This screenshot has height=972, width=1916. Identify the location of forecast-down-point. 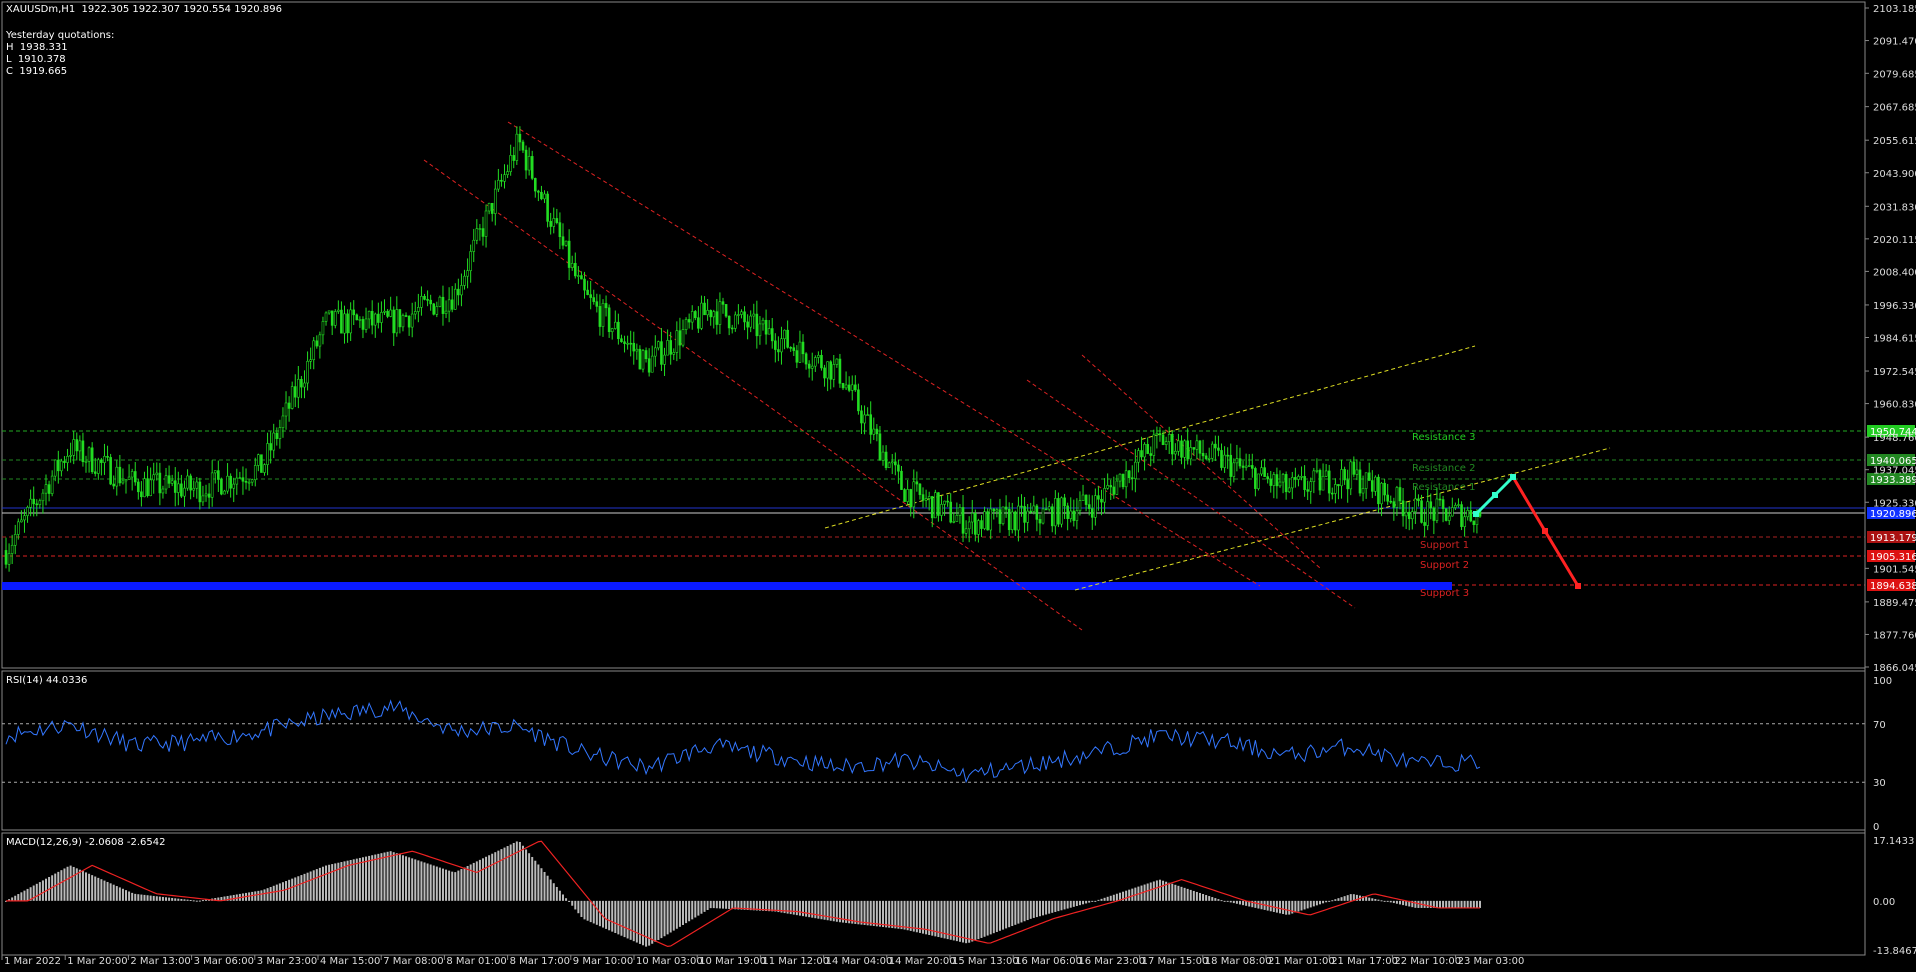
(1545, 531).